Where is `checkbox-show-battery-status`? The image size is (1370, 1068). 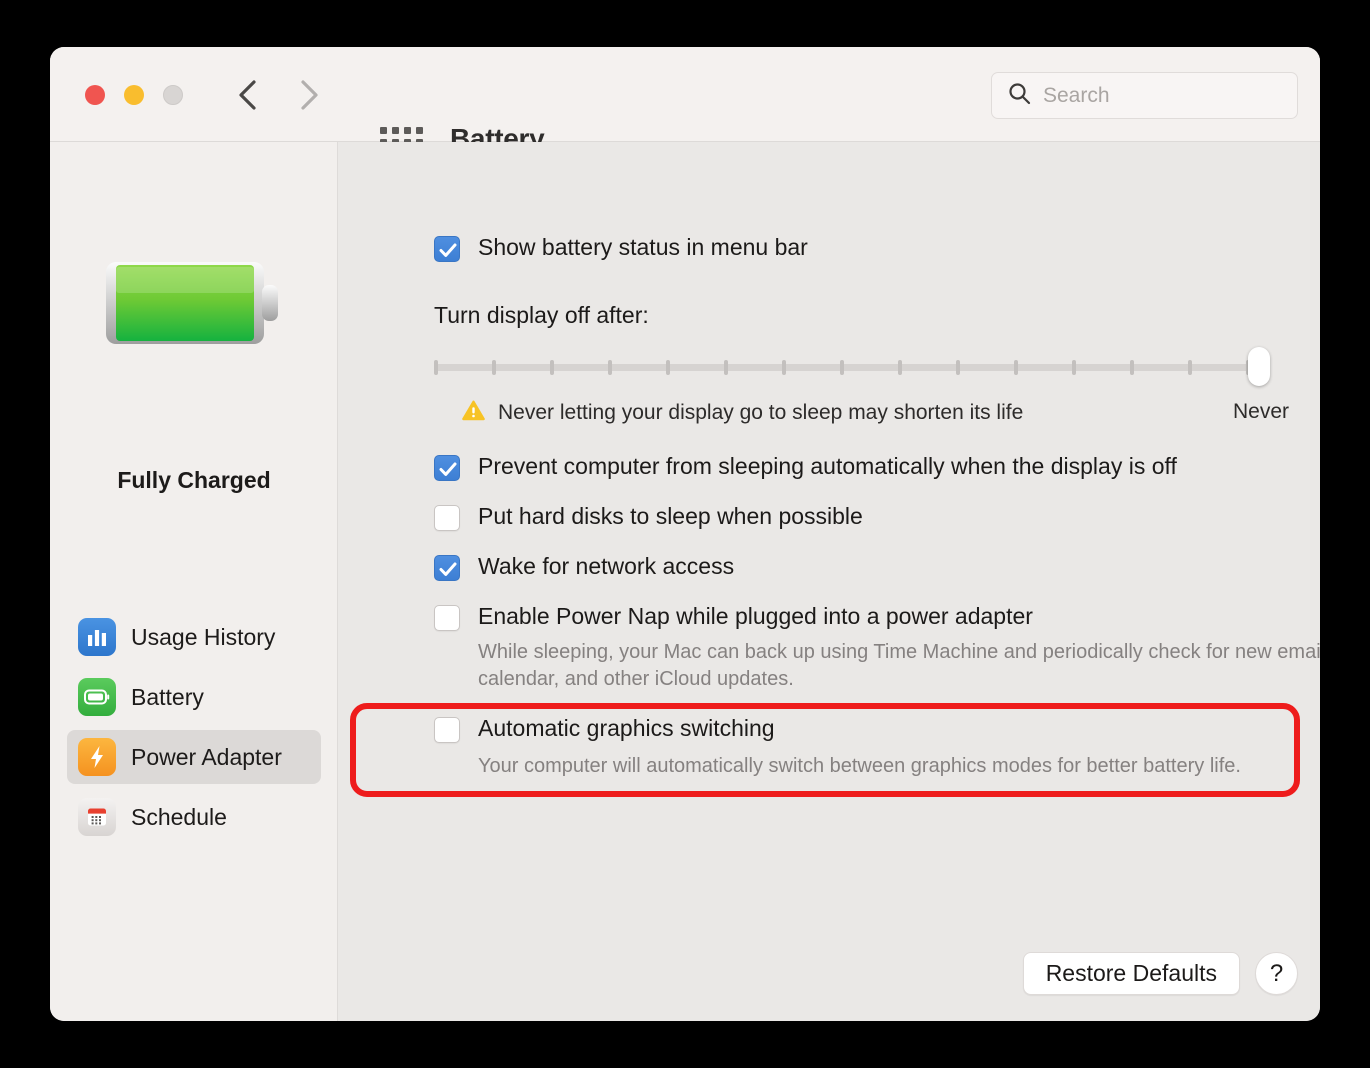
checkbox-show-battery-status is located at coordinates (447, 249).